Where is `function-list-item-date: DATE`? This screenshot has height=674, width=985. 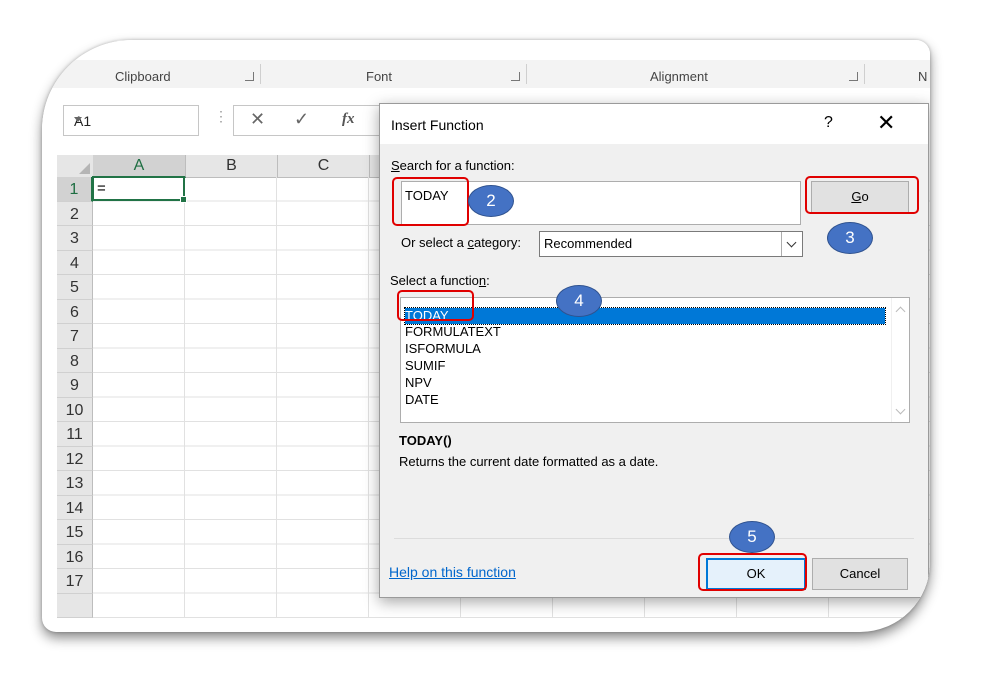 function-list-item-date: DATE is located at coordinates (645, 400).